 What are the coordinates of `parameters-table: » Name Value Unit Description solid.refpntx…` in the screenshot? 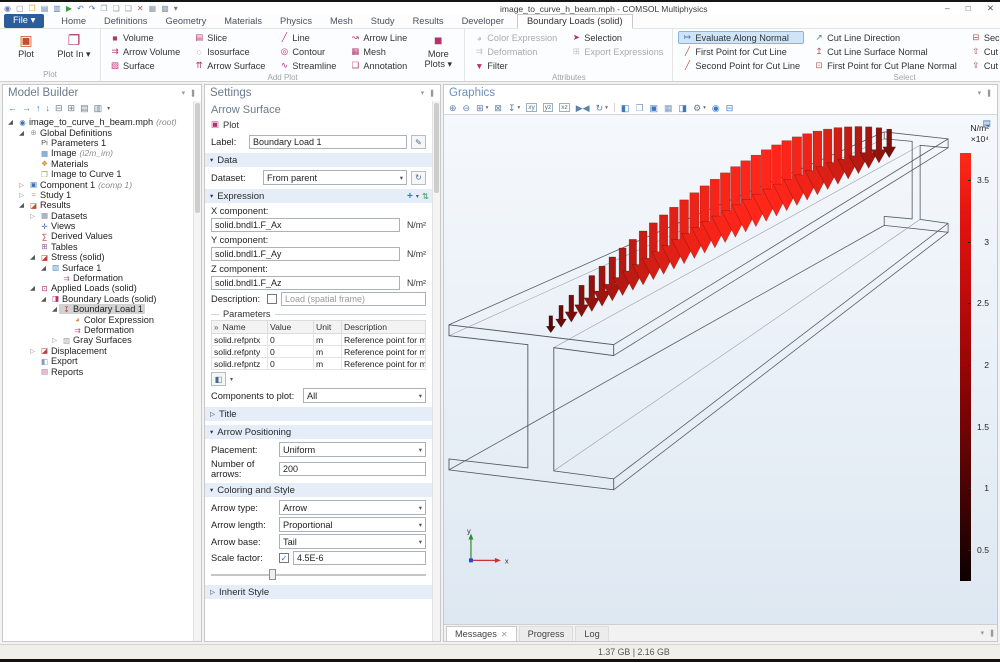 It's located at (318, 345).